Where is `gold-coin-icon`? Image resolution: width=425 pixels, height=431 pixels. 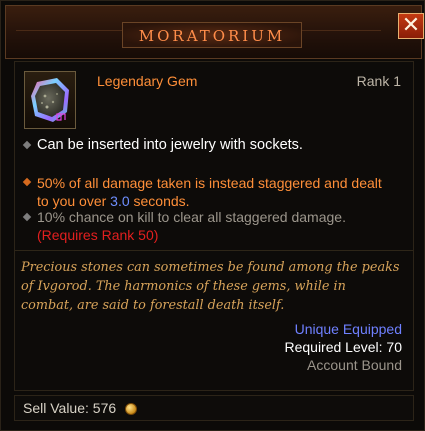
gold-coin-icon is located at coordinates (131, 409).